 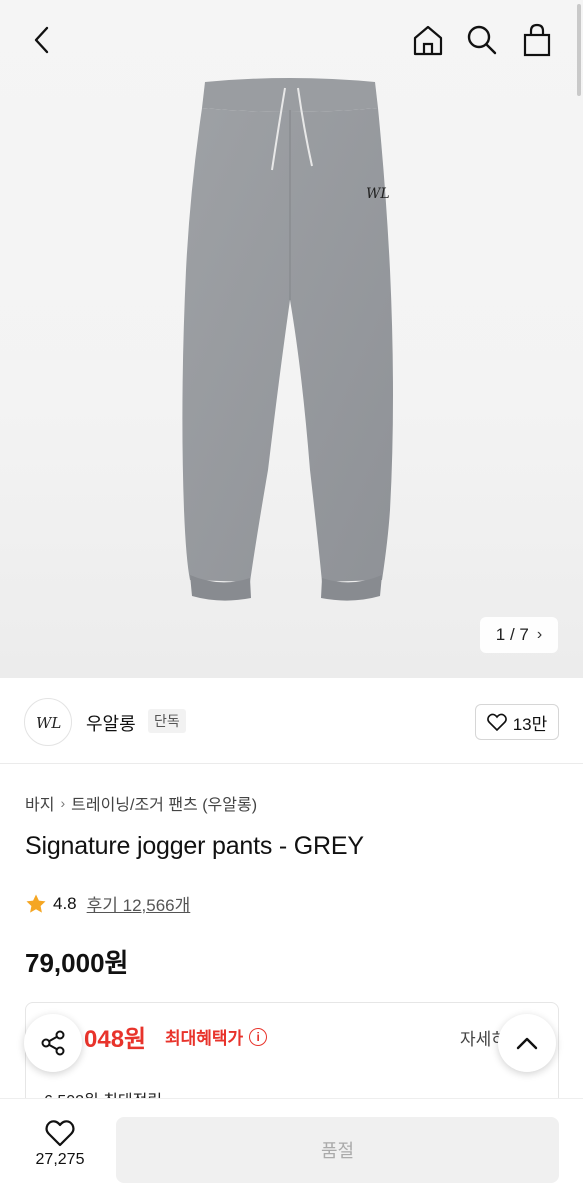 I want to click on brand-logo: WL, so click(x=48, y=722).